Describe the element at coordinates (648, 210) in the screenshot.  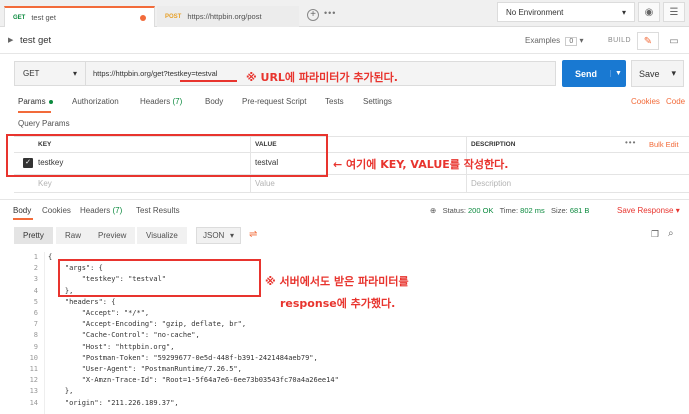
I see `save-response-button: Save Response ▾` at that location.